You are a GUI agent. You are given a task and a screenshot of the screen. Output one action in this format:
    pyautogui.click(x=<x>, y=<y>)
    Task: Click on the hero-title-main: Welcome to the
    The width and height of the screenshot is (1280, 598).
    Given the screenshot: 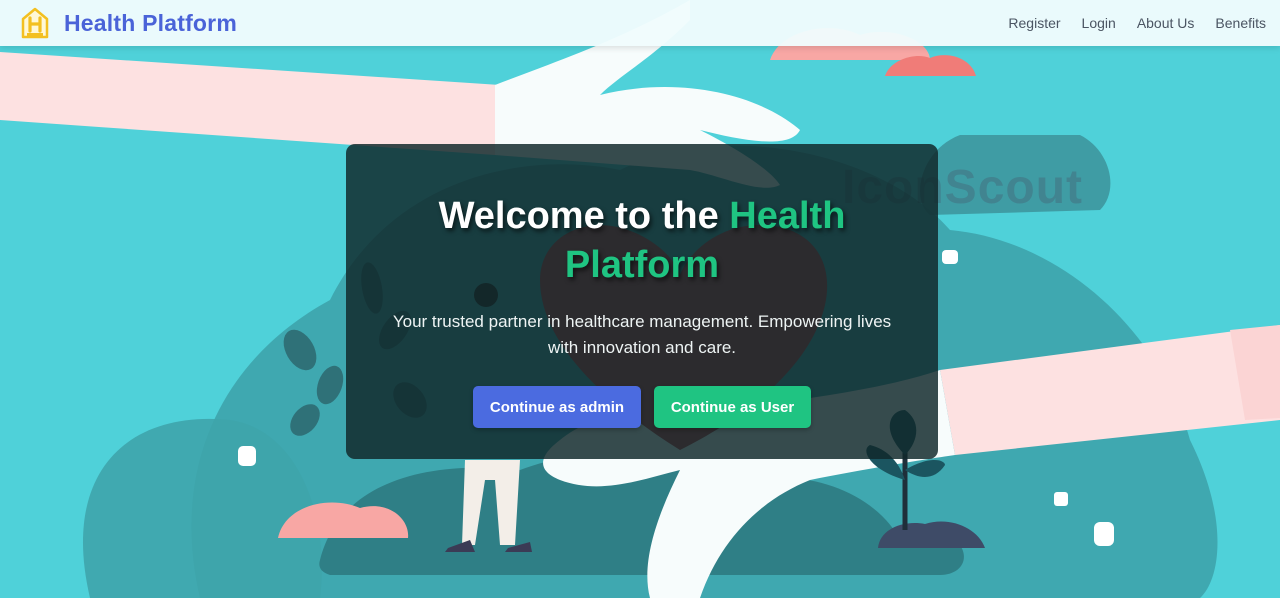 What is the action you would take?
    pyautogui.click(x=584, y=216)
    